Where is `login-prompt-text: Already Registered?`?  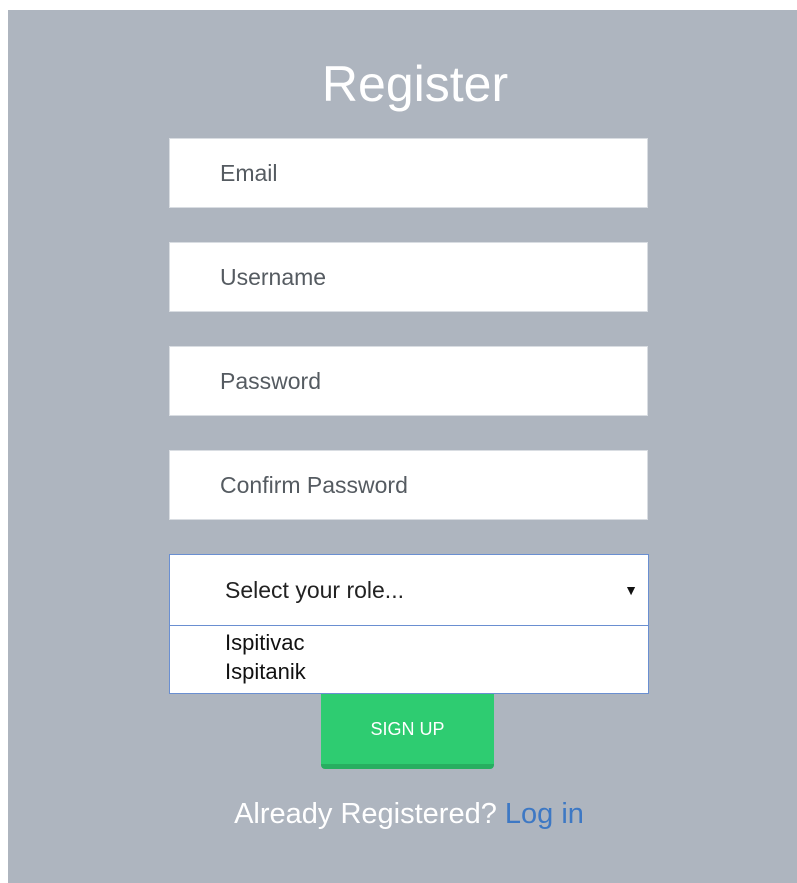 login-prompt-text: Already Registered? is located at coordinates (365, 814).